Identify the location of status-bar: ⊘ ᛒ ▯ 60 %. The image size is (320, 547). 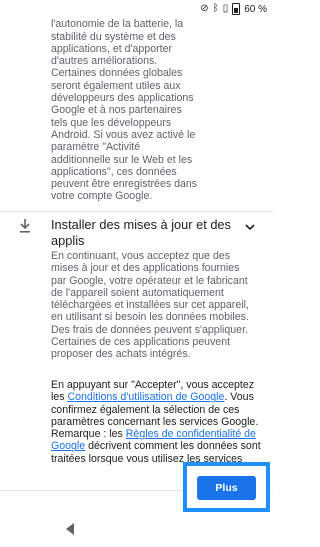
(136, 9).